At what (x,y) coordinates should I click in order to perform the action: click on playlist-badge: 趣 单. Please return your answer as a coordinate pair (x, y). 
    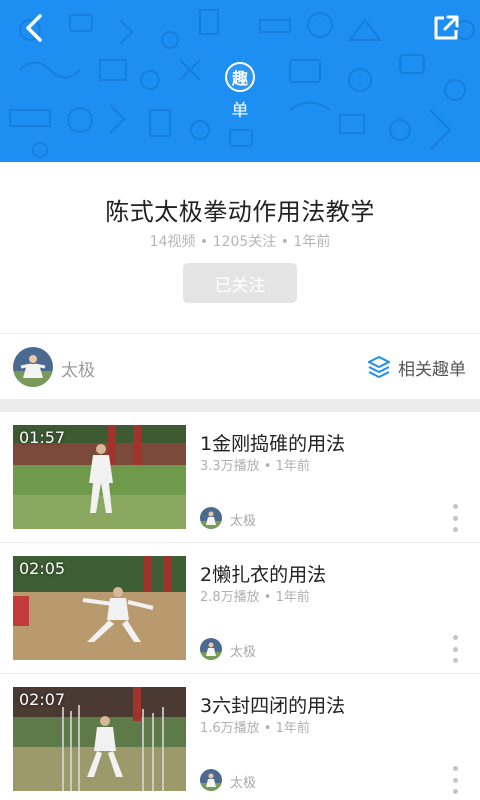
    Looking at the image, I should click on (240, 91).